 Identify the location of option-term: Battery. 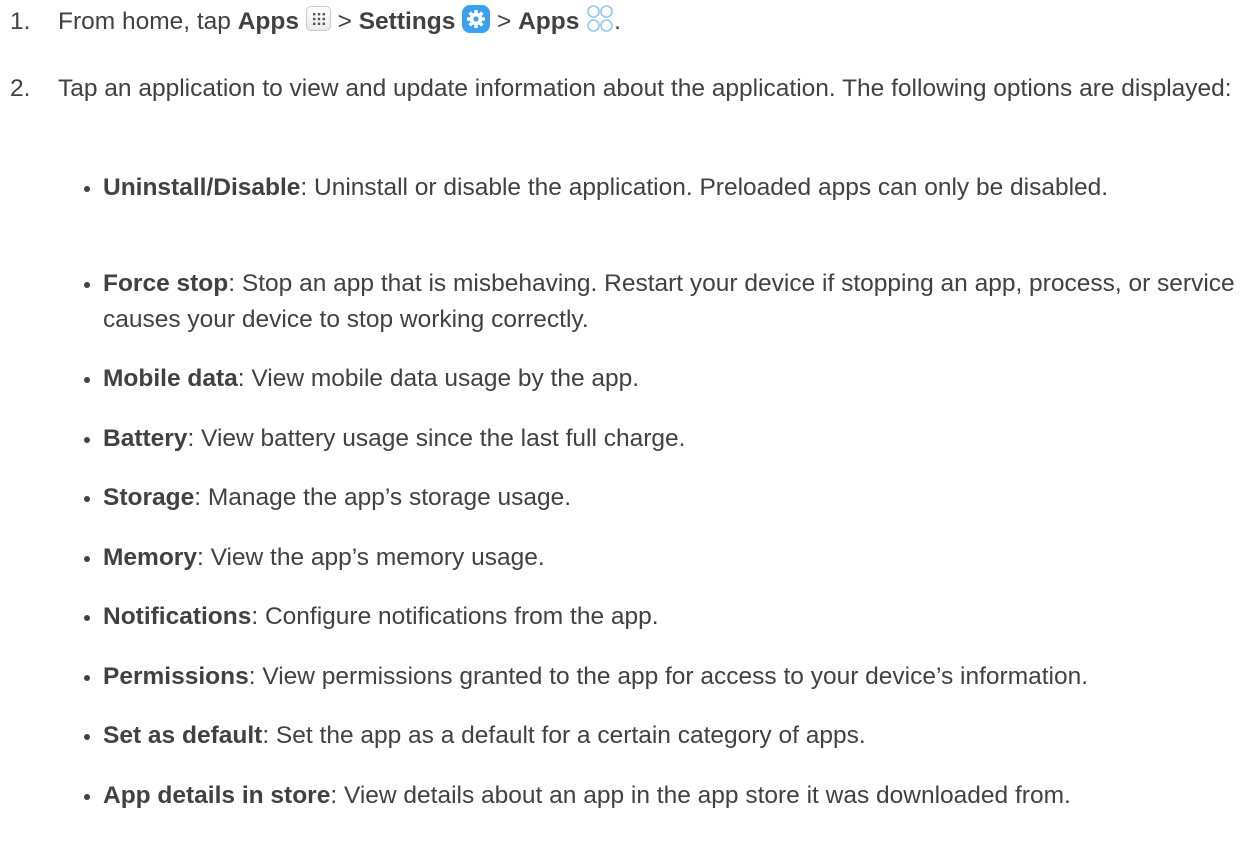
(145, 438).